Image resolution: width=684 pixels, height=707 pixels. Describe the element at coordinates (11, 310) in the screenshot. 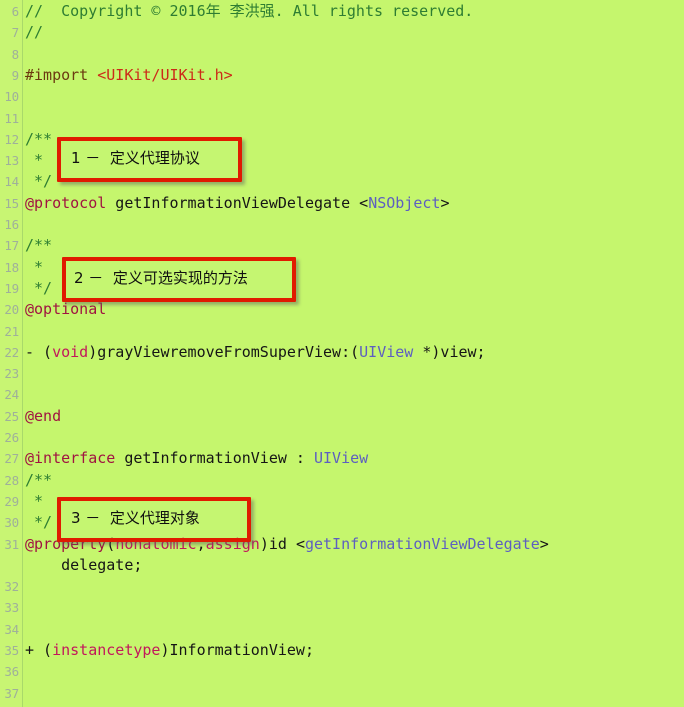

I see `line-number: 20` at that location.